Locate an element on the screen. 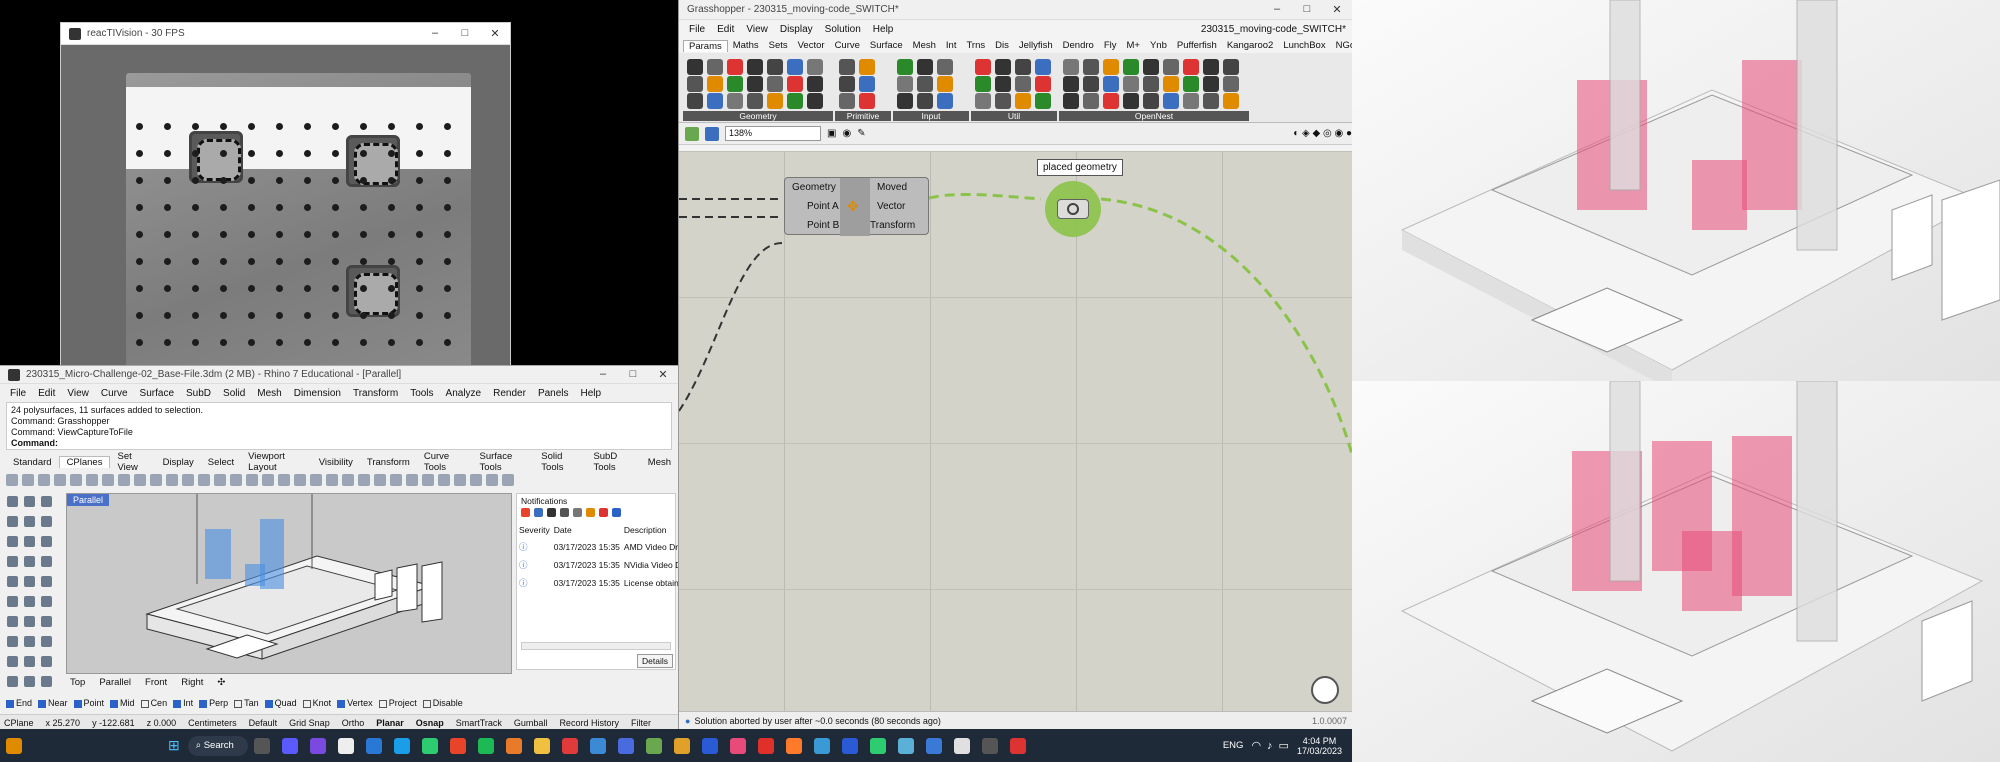 The image size is (2000, 762). tab-standard: Standard is located at coordinates (32, 462).